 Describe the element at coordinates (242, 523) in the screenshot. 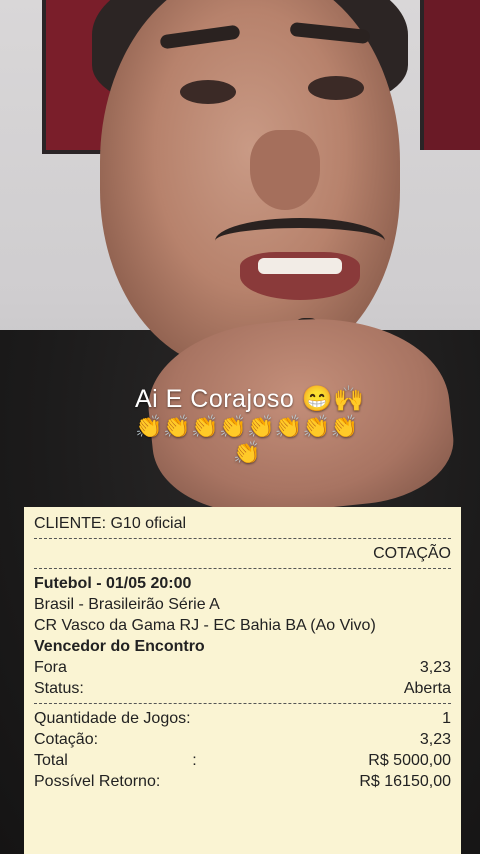

I see `cliente-row: CLIENTE: G10 oficial` at that location.